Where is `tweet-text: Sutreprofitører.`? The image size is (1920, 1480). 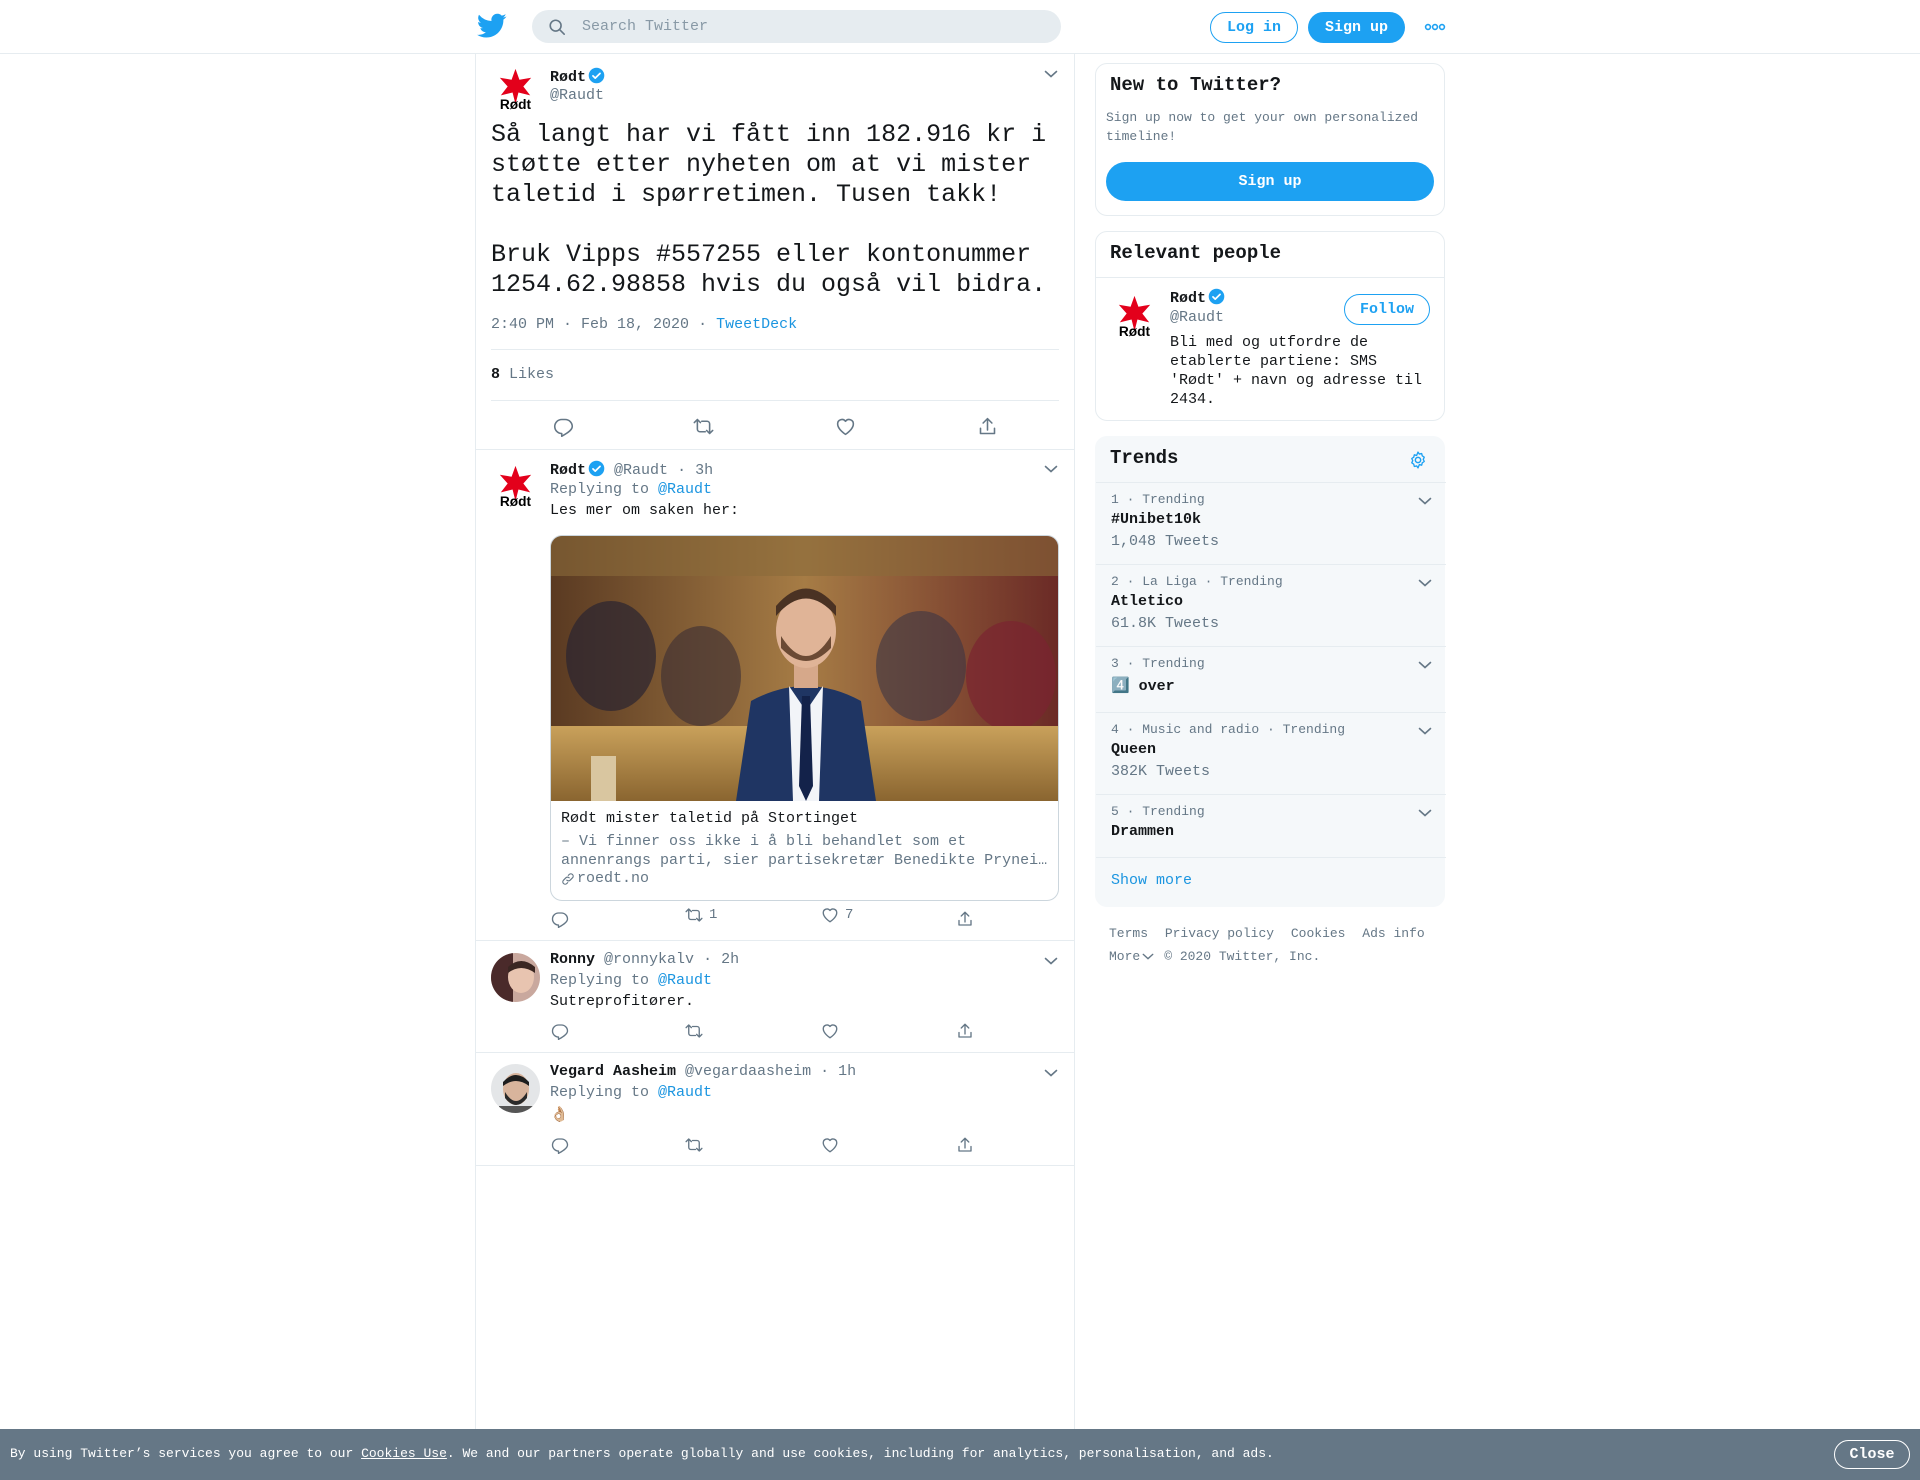 tweet-text: Sutreprofitører. is located at coordinates (622, 1001).